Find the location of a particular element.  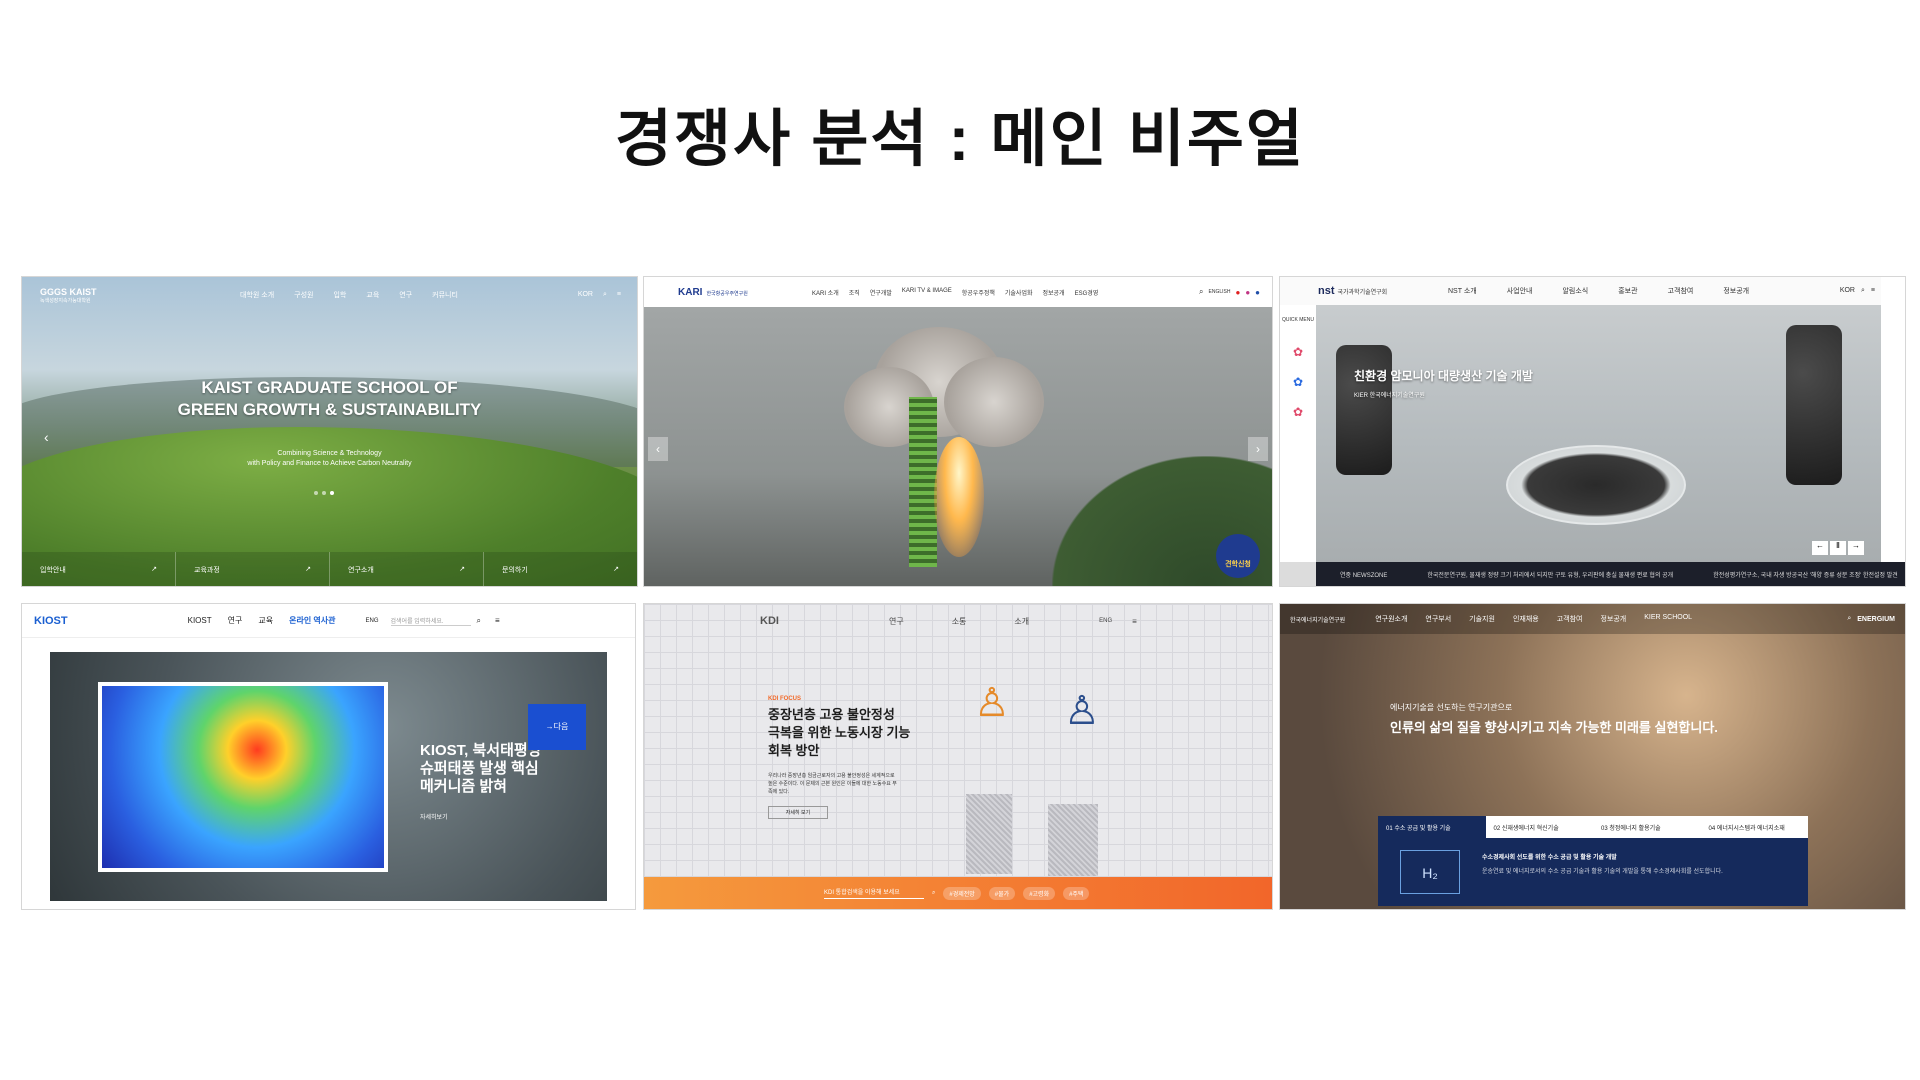

next-button: →다음 is located at coordinates (557, 727).